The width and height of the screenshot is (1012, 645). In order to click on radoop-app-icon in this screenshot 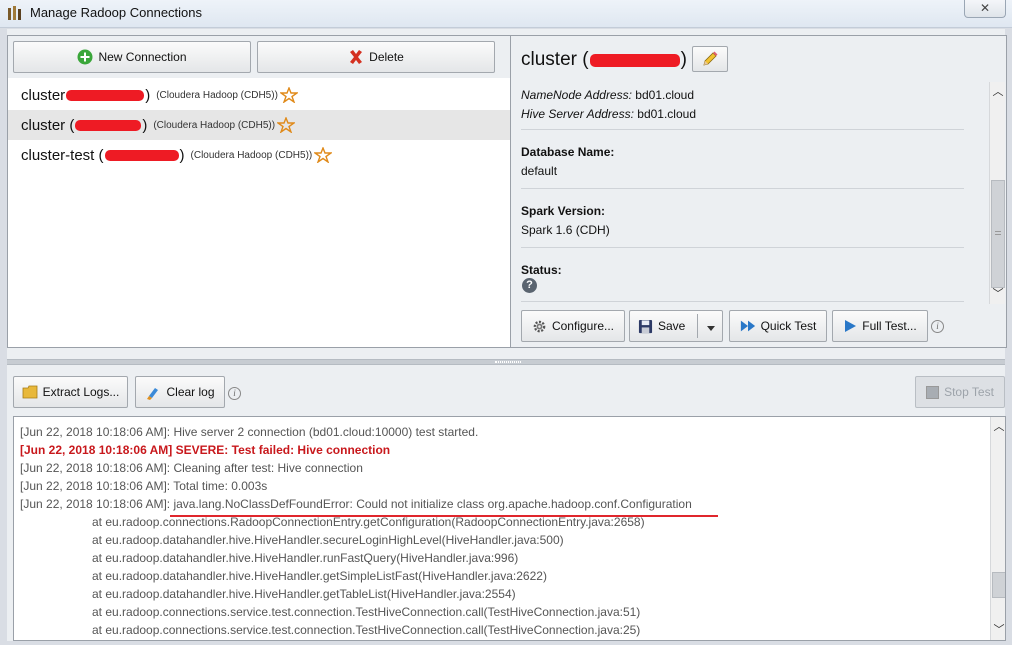, I will do `click(14, 13)`.